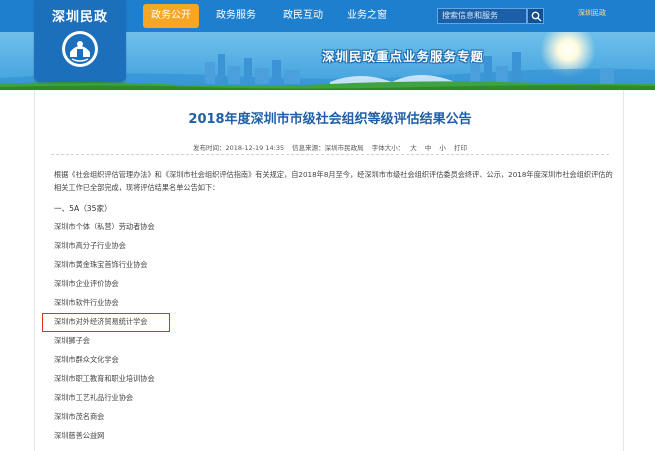  What do you see at coordinates (592, 13) in the screenshot?
I see `badge-text: 深圳民政` at bounding box center [592, 13].